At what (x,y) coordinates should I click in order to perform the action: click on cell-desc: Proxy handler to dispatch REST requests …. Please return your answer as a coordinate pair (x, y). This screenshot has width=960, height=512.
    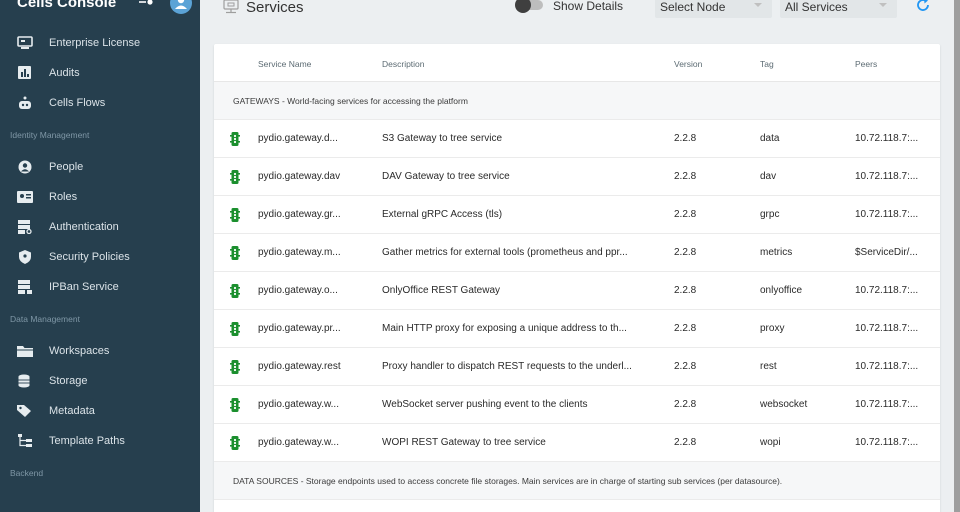
    Looking at the image, I should click on (507, 366).